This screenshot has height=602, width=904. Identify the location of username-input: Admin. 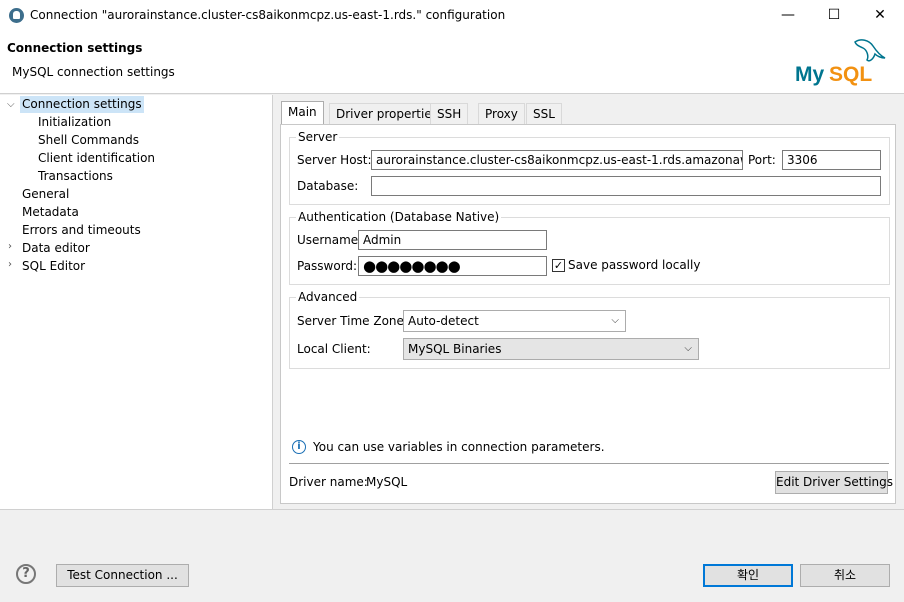
(452, 240).